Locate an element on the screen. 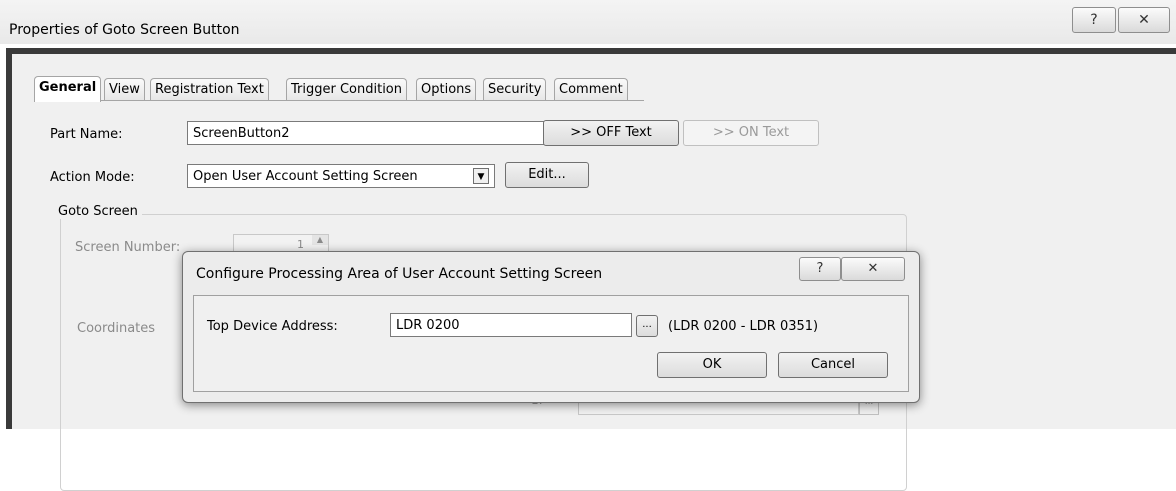 The width and height of the screenshot is (1176, 491). close-button: ✕ is located at coordinates (1144, 20).